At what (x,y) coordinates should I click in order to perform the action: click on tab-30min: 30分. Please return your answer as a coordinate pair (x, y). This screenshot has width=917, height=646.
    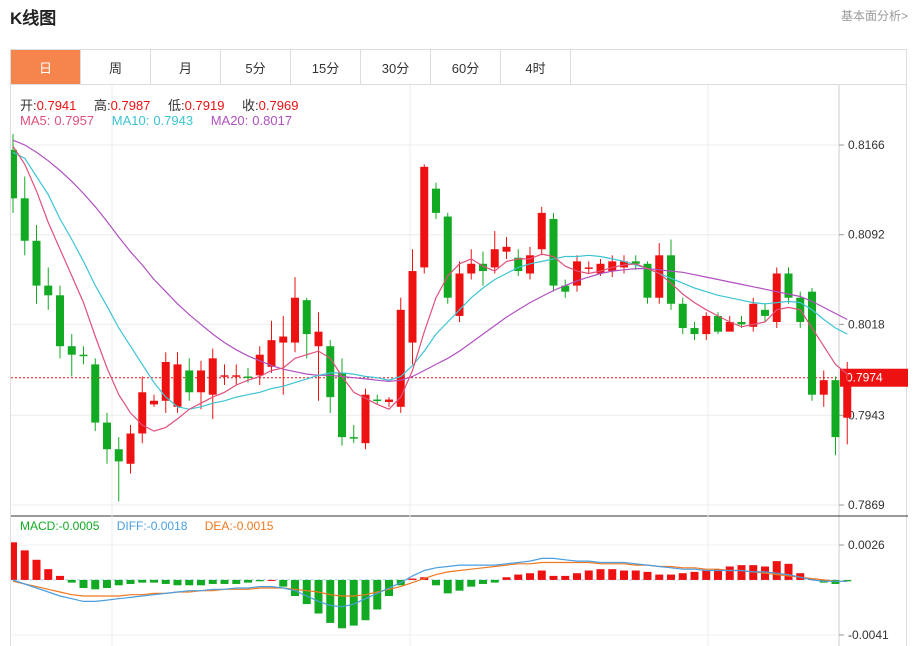
    Looking at the image, I should click on (396, 67).